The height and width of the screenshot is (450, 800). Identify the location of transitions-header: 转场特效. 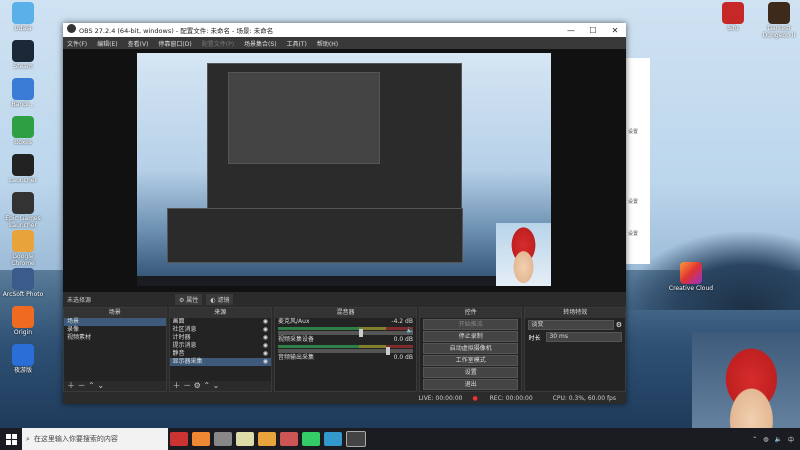
(575, 313).